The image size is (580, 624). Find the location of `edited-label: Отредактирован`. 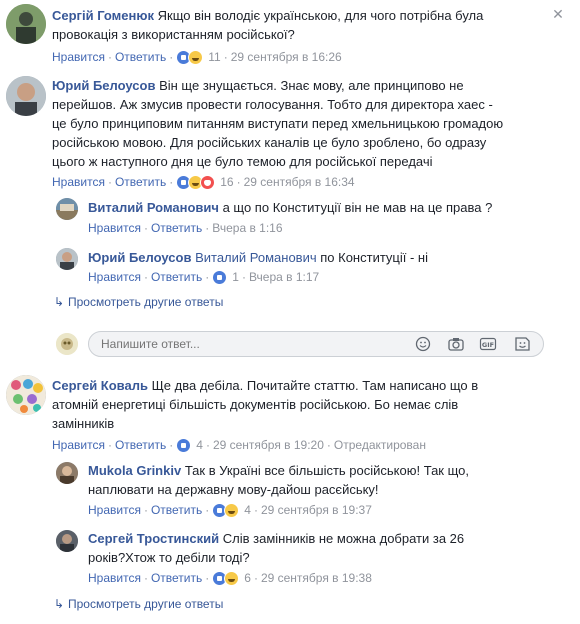

edited-label: Отредактирован is located at coordinates (380, 445).